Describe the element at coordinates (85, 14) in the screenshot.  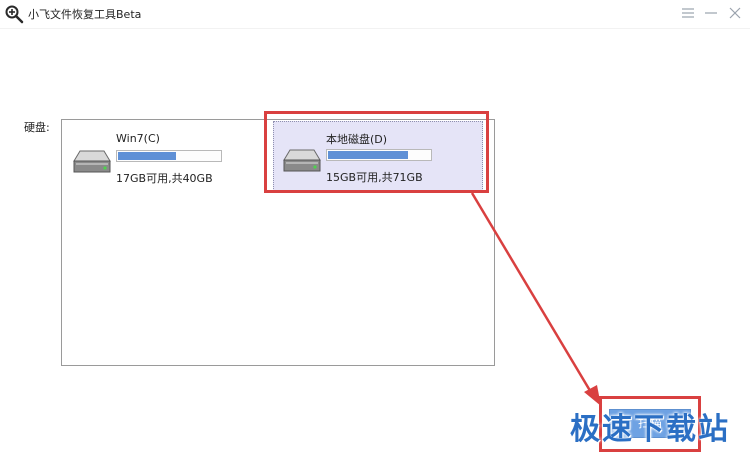
I see `window-title: 小飞文件恢复工具Beta` at that location.